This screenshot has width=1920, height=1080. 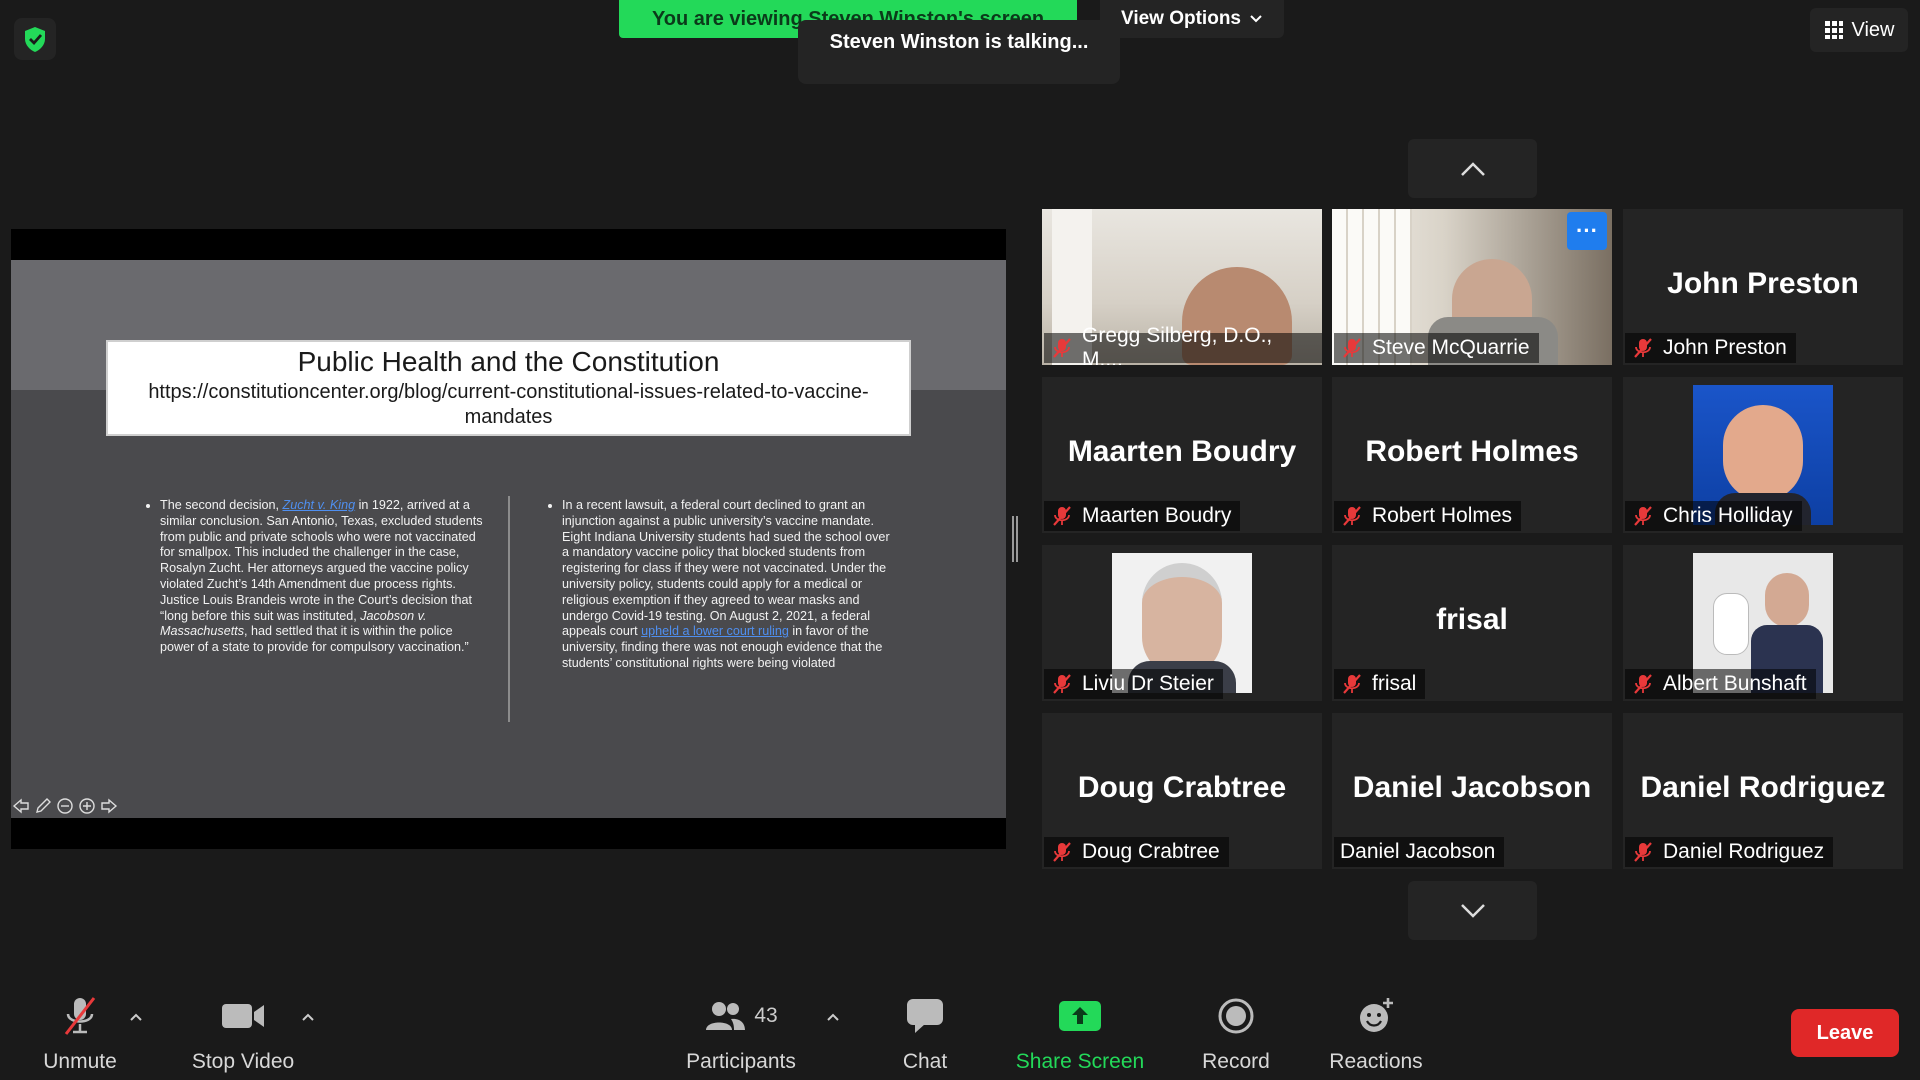 I want to click on participant-name-display: Doug Crabtree, so click(x=1182, y=787).